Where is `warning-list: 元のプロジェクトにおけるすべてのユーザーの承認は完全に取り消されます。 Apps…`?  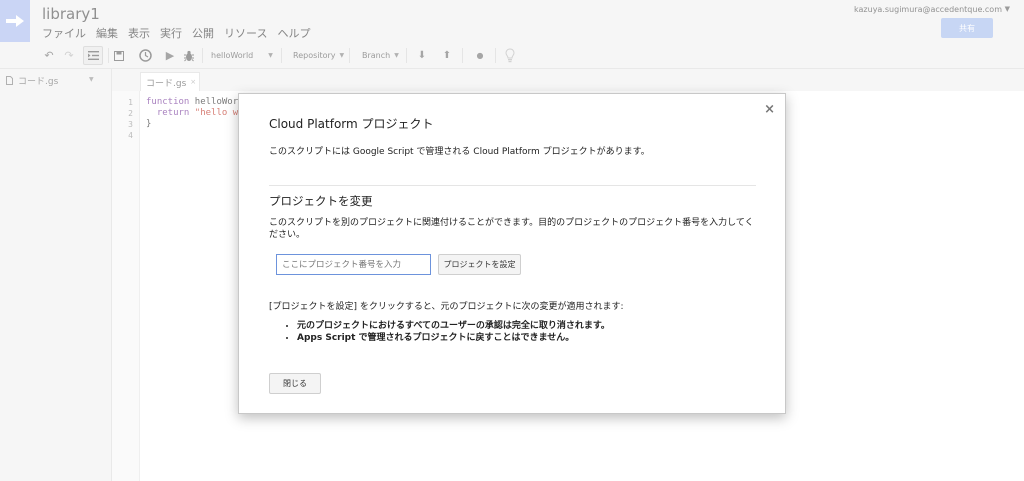
warning-list: 元のプロジェクトにおけるすべてのユーザーの承認は完全に取り消されます。 Apps… is located at coordinates (448, 332).